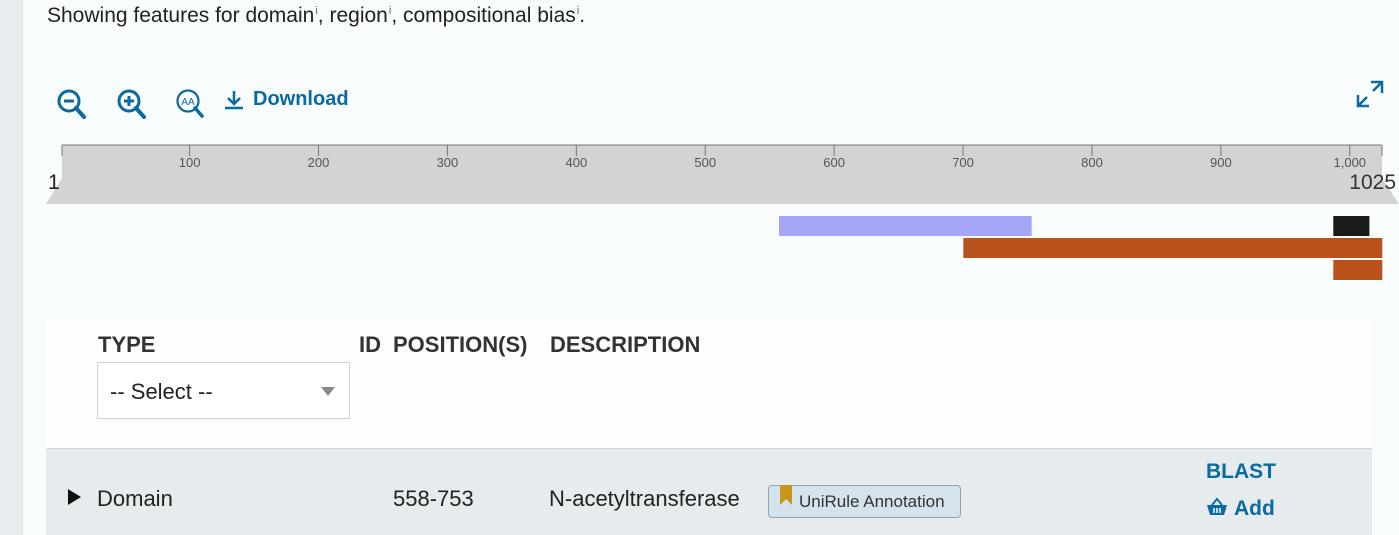 This screenshot has width=1399, height=535. I want to click on chevron-down-icon, so click(328, 391).